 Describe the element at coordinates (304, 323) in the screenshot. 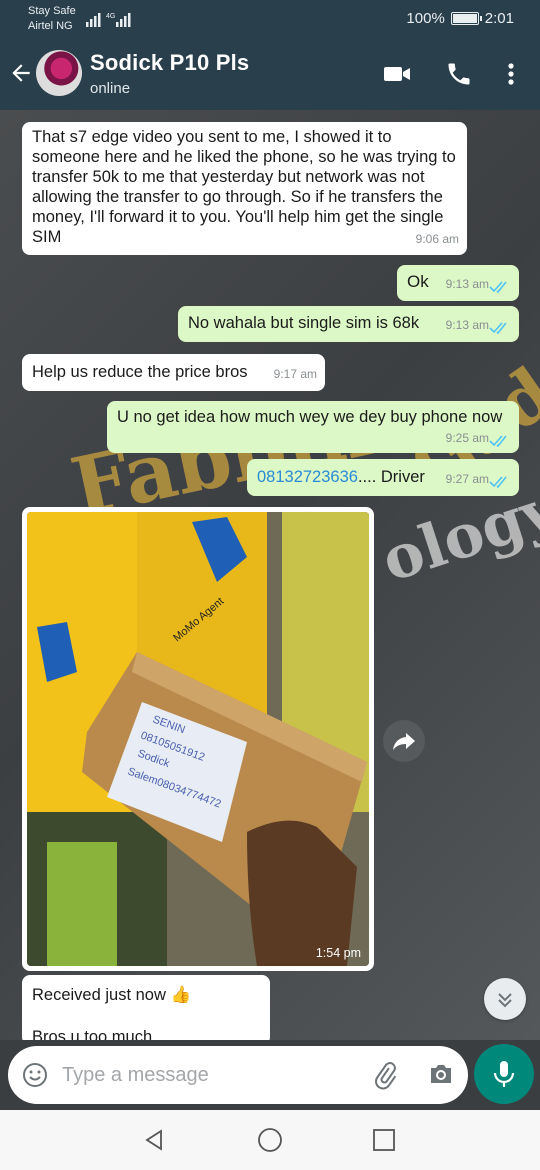

I see `message-text: No wahala but single sim is 68k` at that location.